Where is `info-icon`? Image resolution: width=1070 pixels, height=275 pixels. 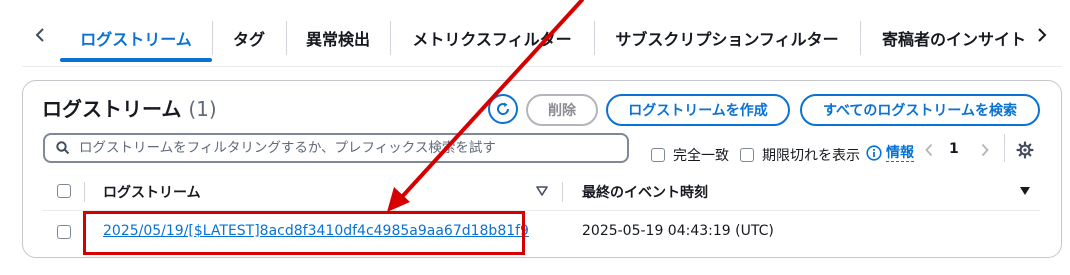
info-icon is located at coordinates (874, 153).